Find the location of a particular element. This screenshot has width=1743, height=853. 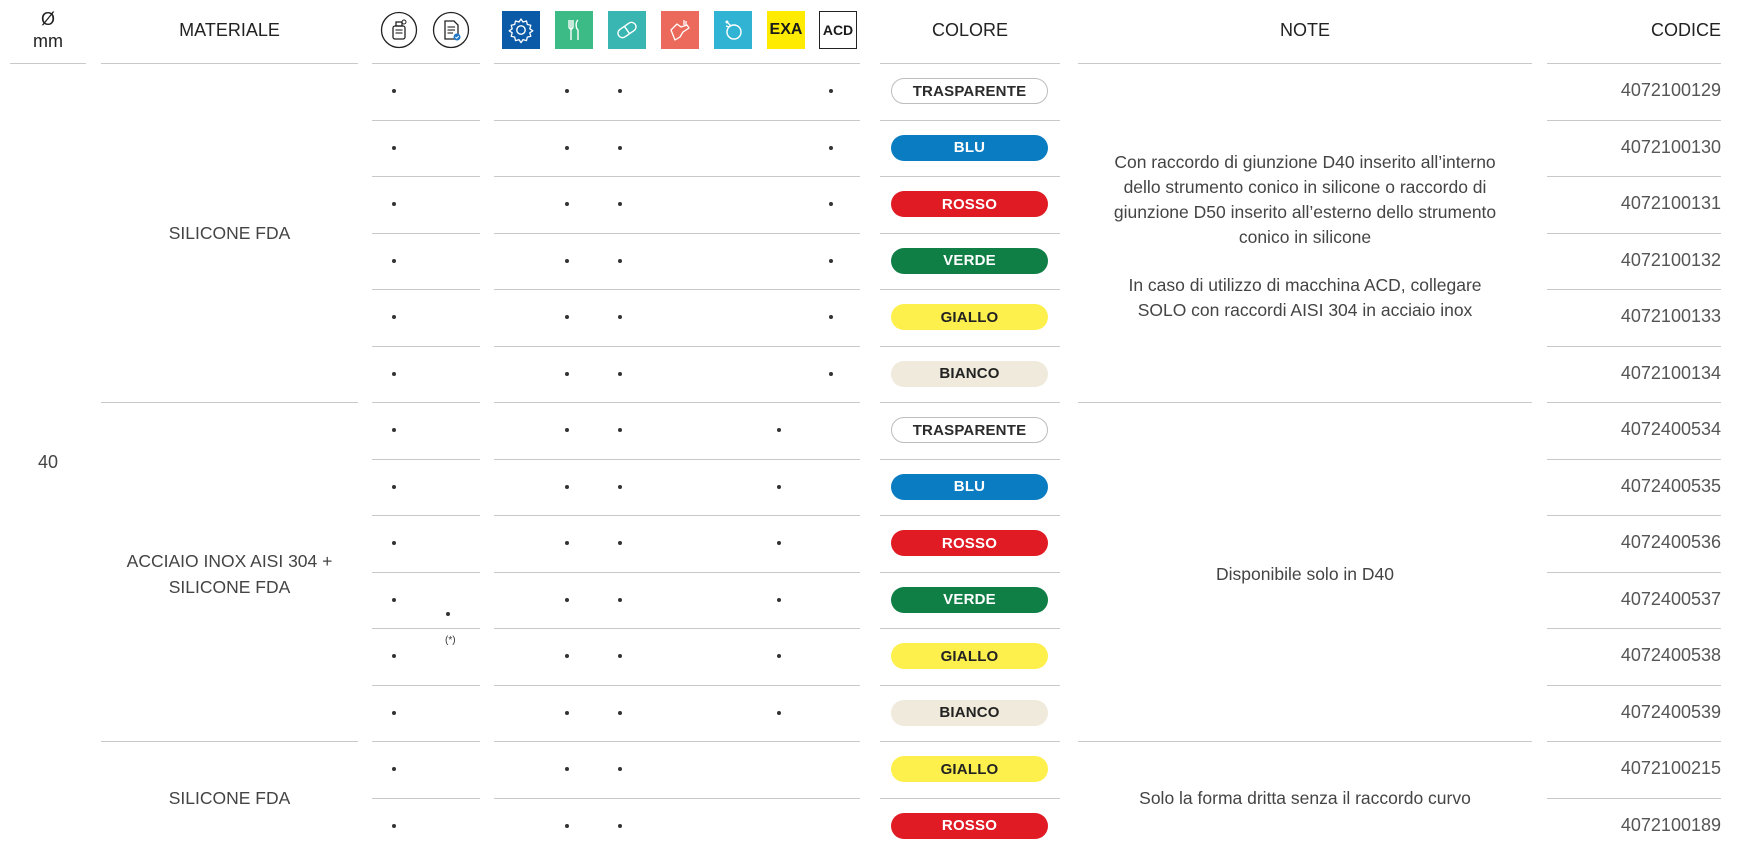

product-code: 4072100131 is located at coordinates (1670, 203).